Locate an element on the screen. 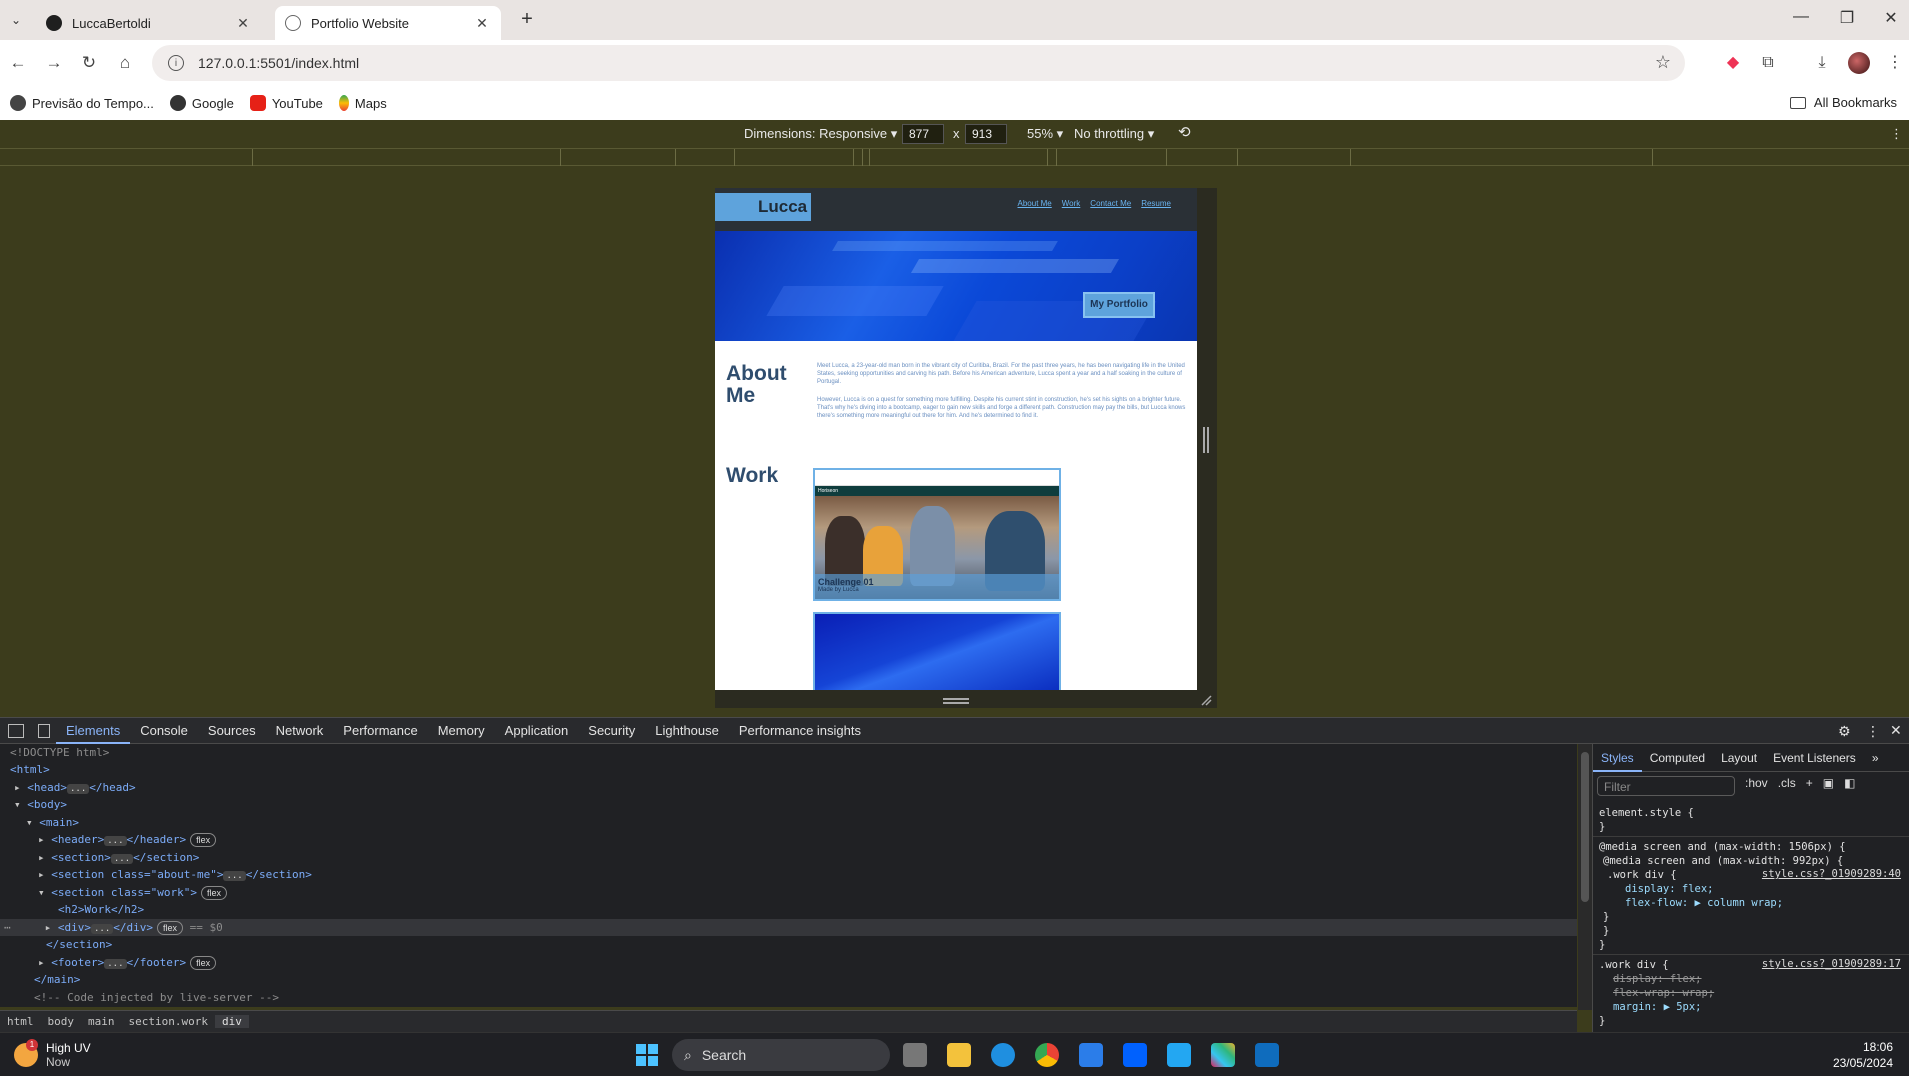 The height and width of the screenshot is (1076, 1909). rule1-source-link: style.css?_01909289:40 is located at coordinates (1831, 874).